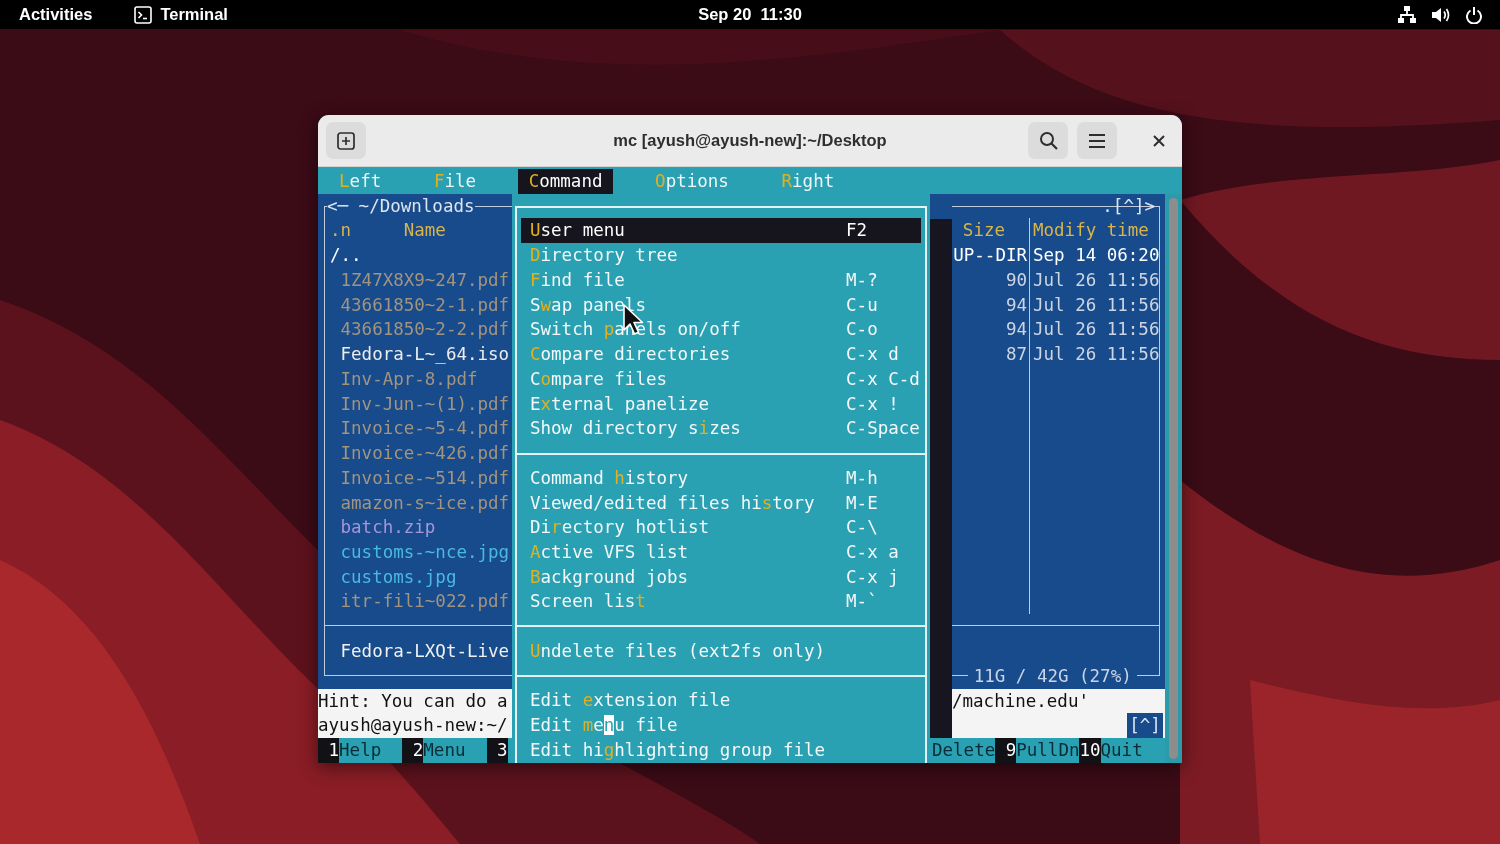 Image resolution: width=1500 pixels, height=844 pixels. I want to click on hint-text: /machine.edu', so click(1020, 700).